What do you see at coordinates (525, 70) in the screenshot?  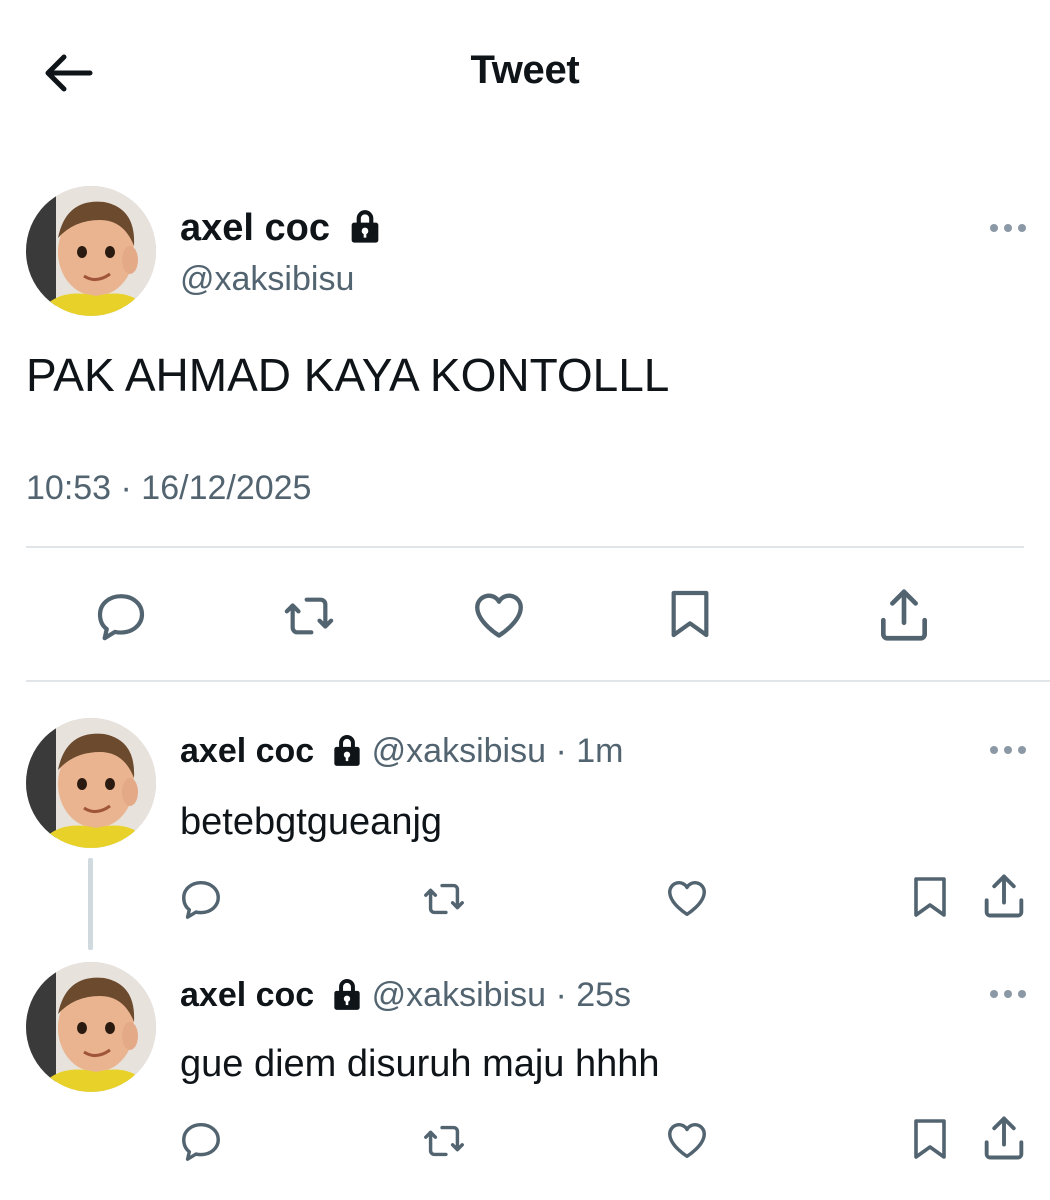 I see `page-title: Tweet` at bounding box center [525, 70].